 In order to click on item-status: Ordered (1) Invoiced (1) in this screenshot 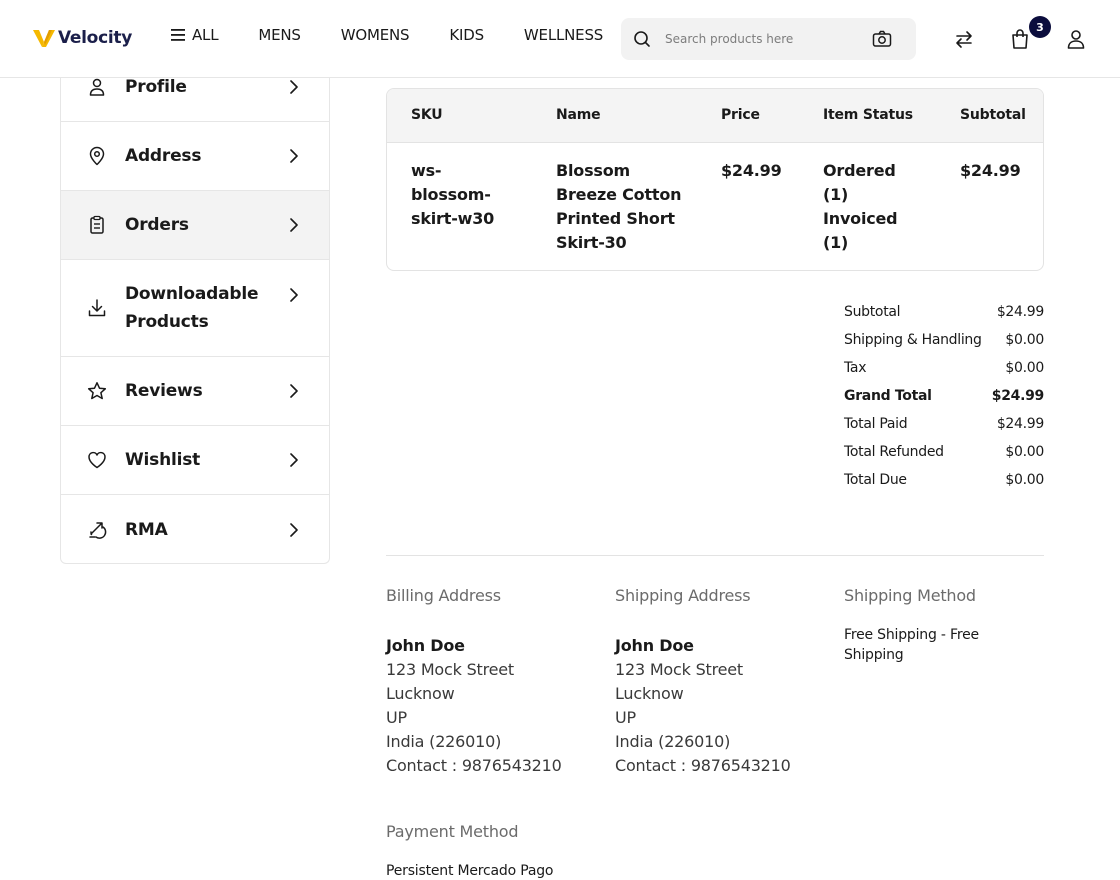, I will do `click(860, 206)`.